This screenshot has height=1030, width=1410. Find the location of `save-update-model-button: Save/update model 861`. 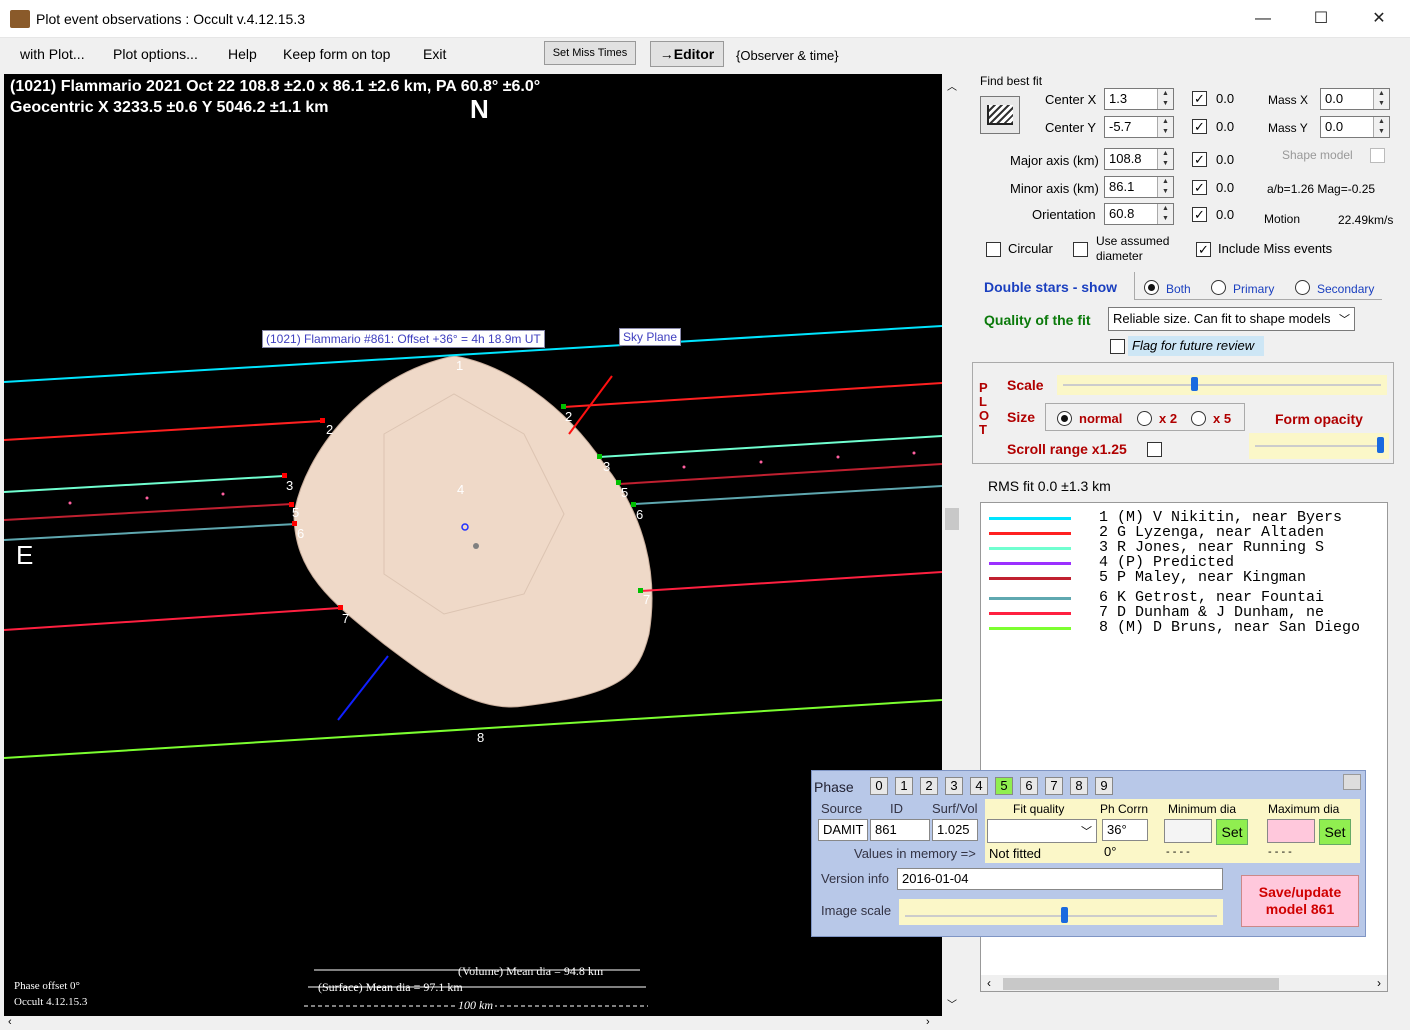

save-update-model-button: Save/update model 861 is located at coordinates (1300, 901).